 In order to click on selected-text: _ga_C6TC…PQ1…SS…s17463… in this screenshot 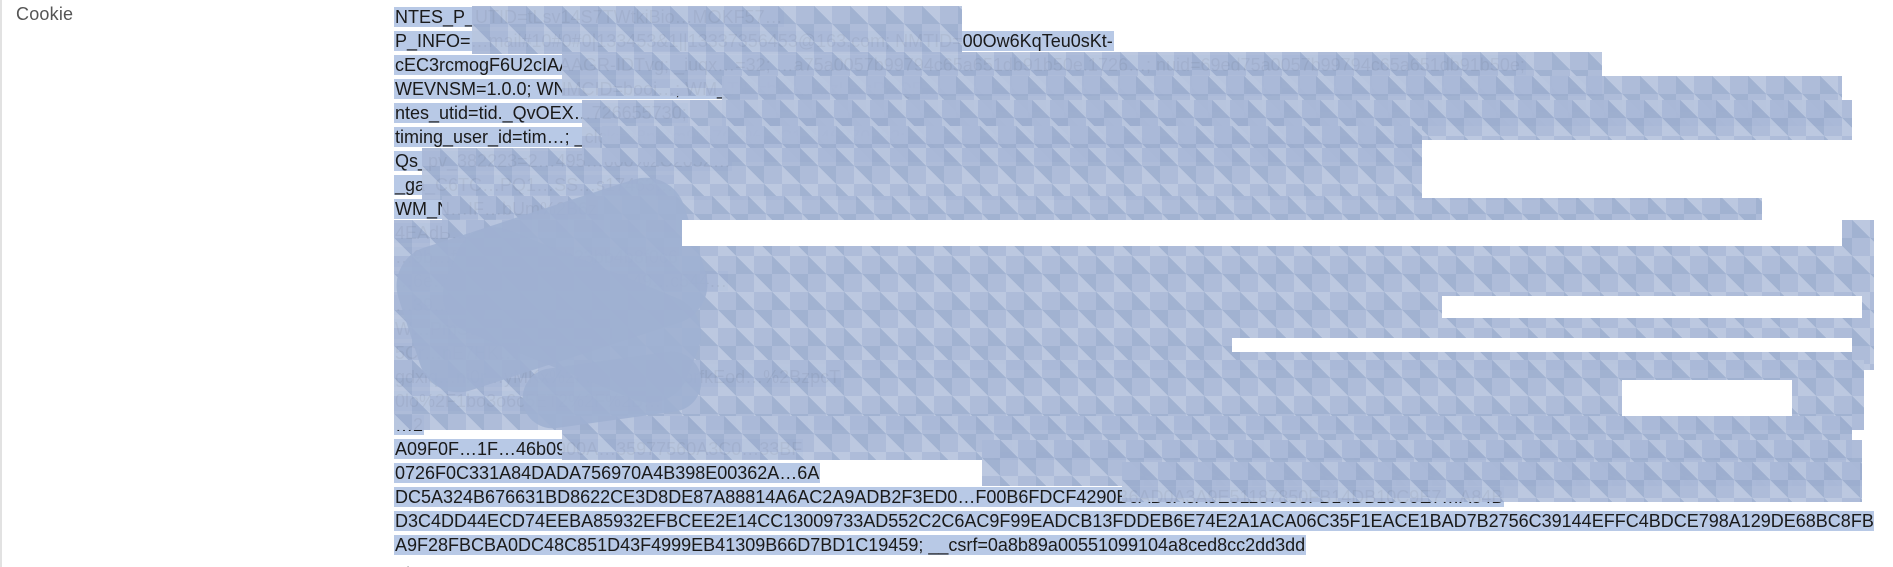, I will do `click(534, 185)`.